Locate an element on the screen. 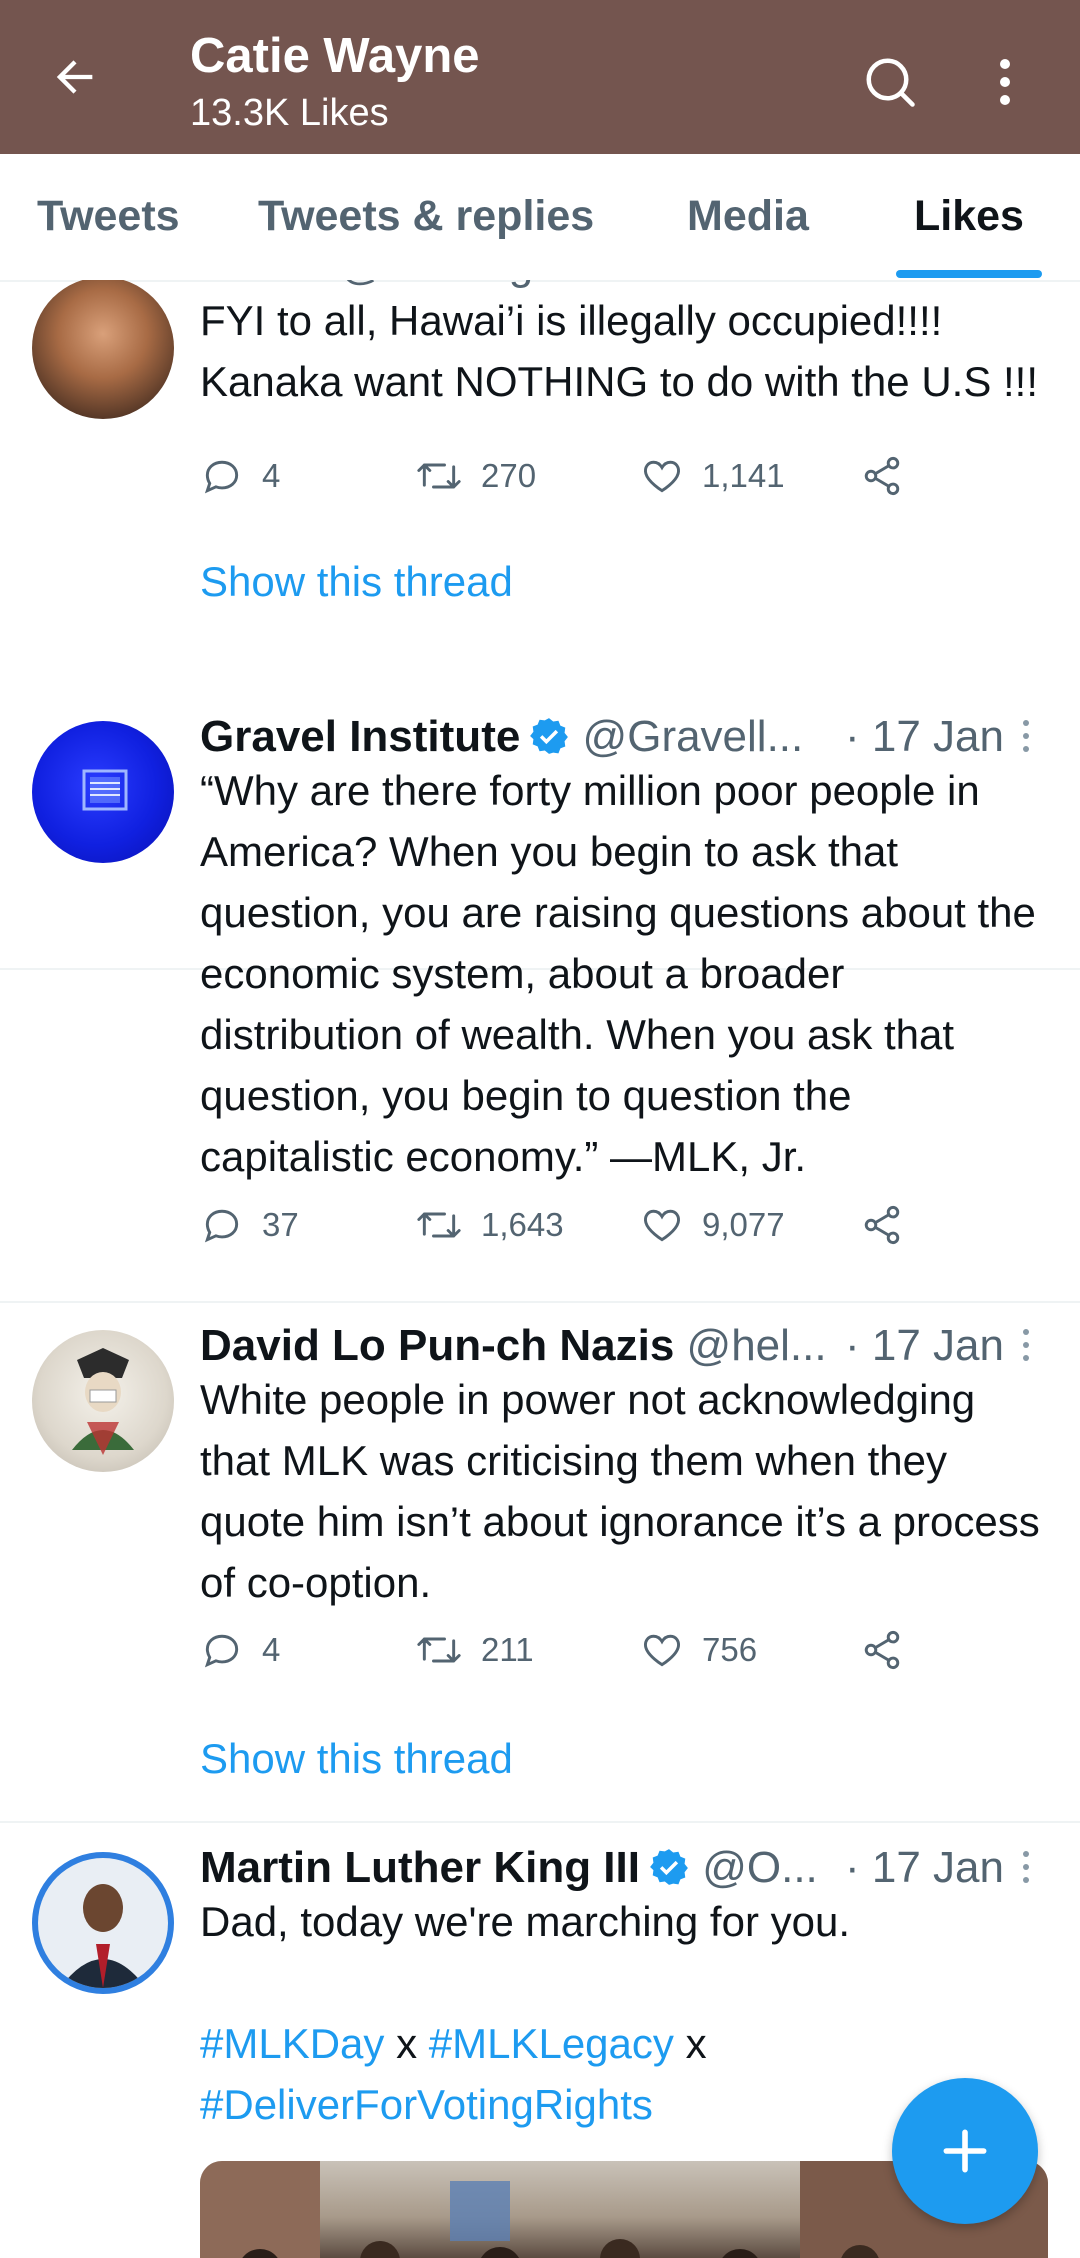 This screenshot has width=1080, height=2258. tab-likes: Likes is located at coordinates (969, 216).